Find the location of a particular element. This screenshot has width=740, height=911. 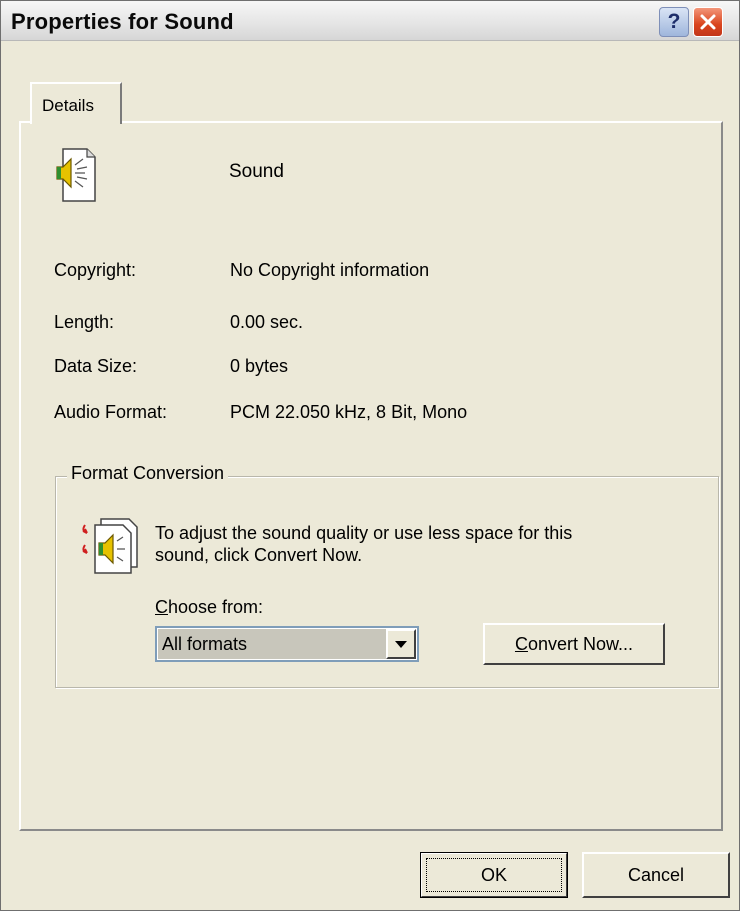

ok-button: OK is located at coordinates (494, 875).